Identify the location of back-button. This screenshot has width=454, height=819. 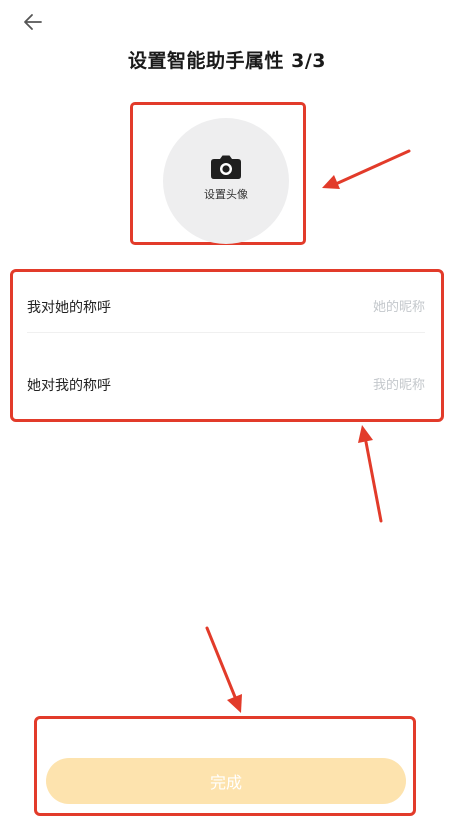
(33, 22).